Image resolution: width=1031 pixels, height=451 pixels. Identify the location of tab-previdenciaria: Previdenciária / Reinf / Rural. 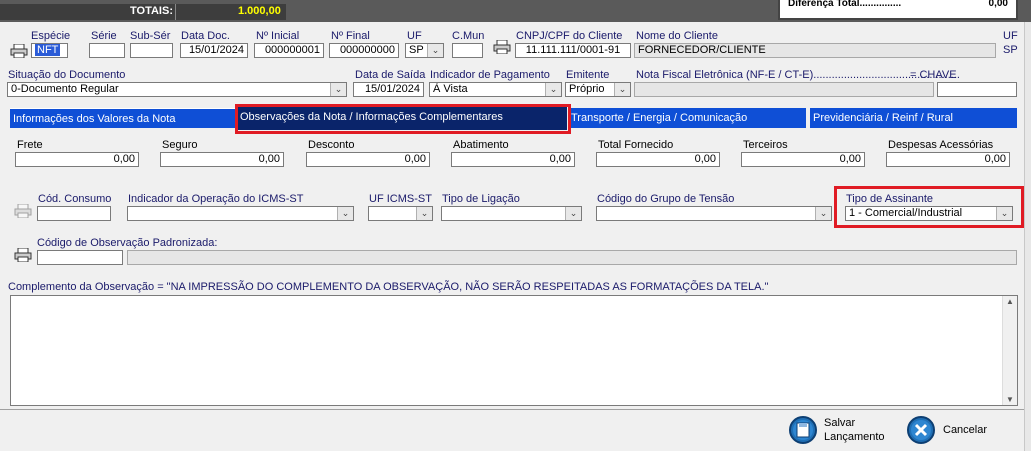
(913, 118).